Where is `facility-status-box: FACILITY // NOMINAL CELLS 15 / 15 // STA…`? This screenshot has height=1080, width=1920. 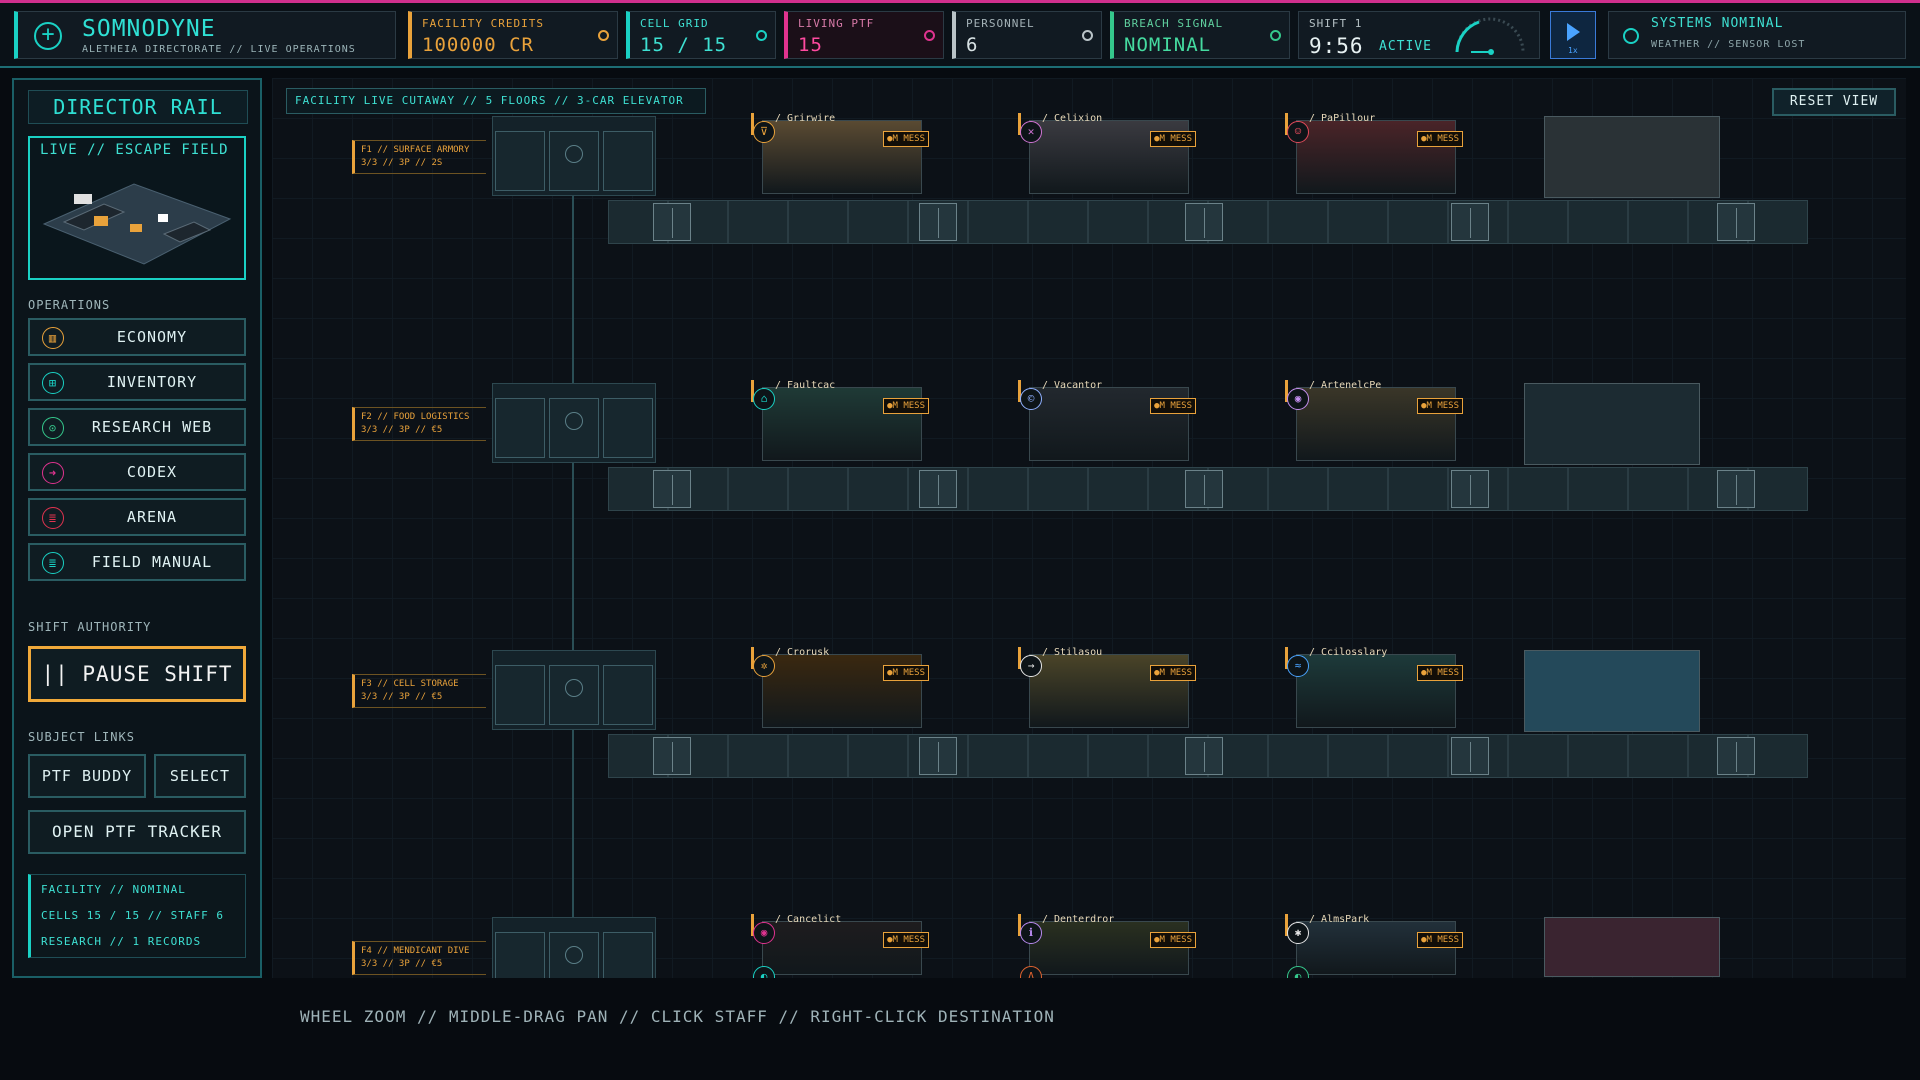
facility-status-box: FACILITY // NOMINAL CELLS 15 / 15 // STA… is located at coordinates (137, 916).